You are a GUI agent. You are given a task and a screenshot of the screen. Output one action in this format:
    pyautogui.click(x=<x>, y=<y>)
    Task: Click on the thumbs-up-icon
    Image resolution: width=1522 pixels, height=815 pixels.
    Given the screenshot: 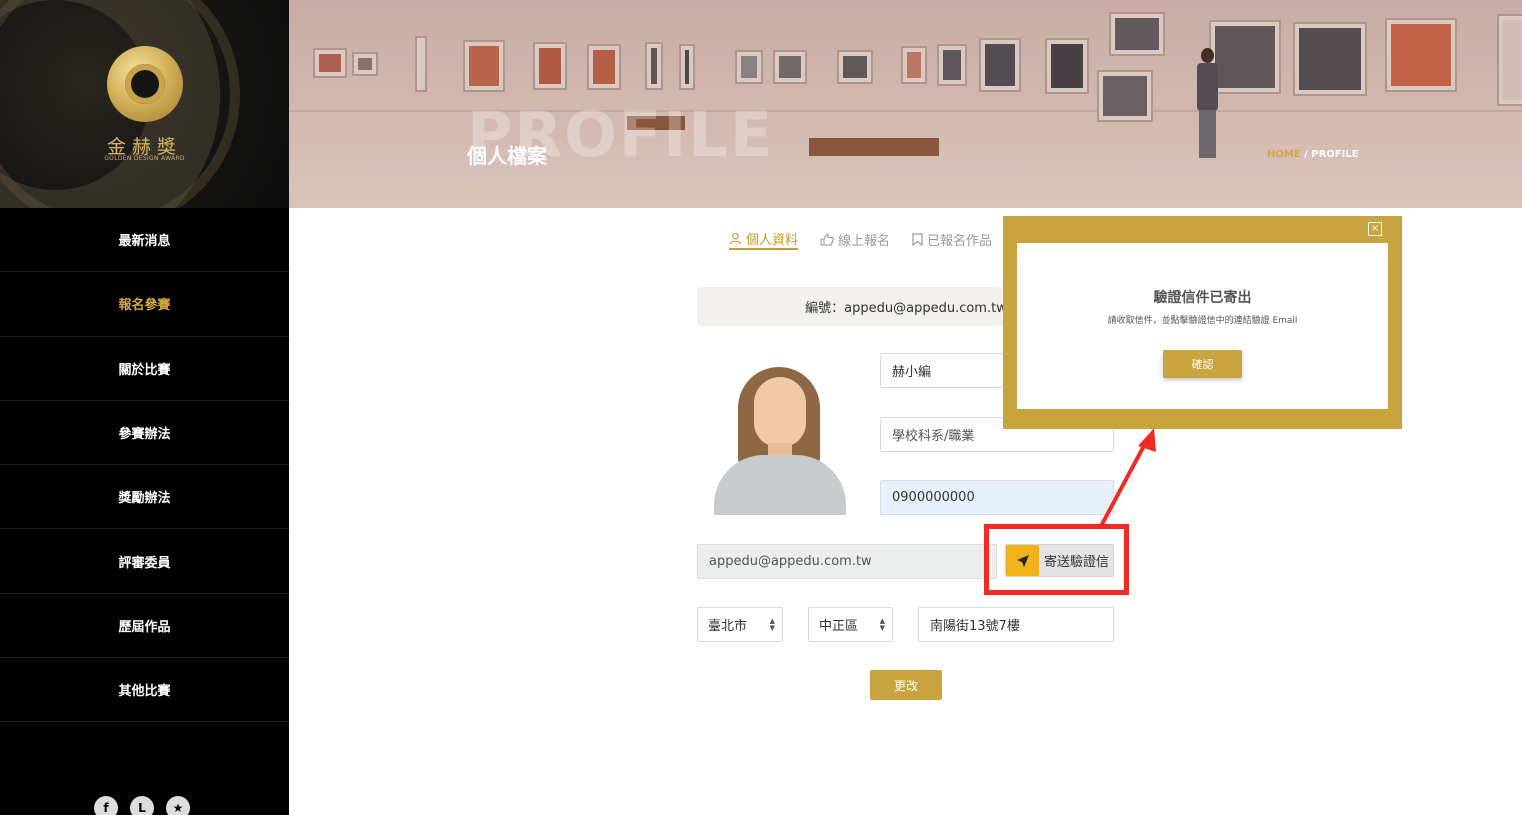 What is the action you would take?
    pyautogui.click(x=827, y=239)
    